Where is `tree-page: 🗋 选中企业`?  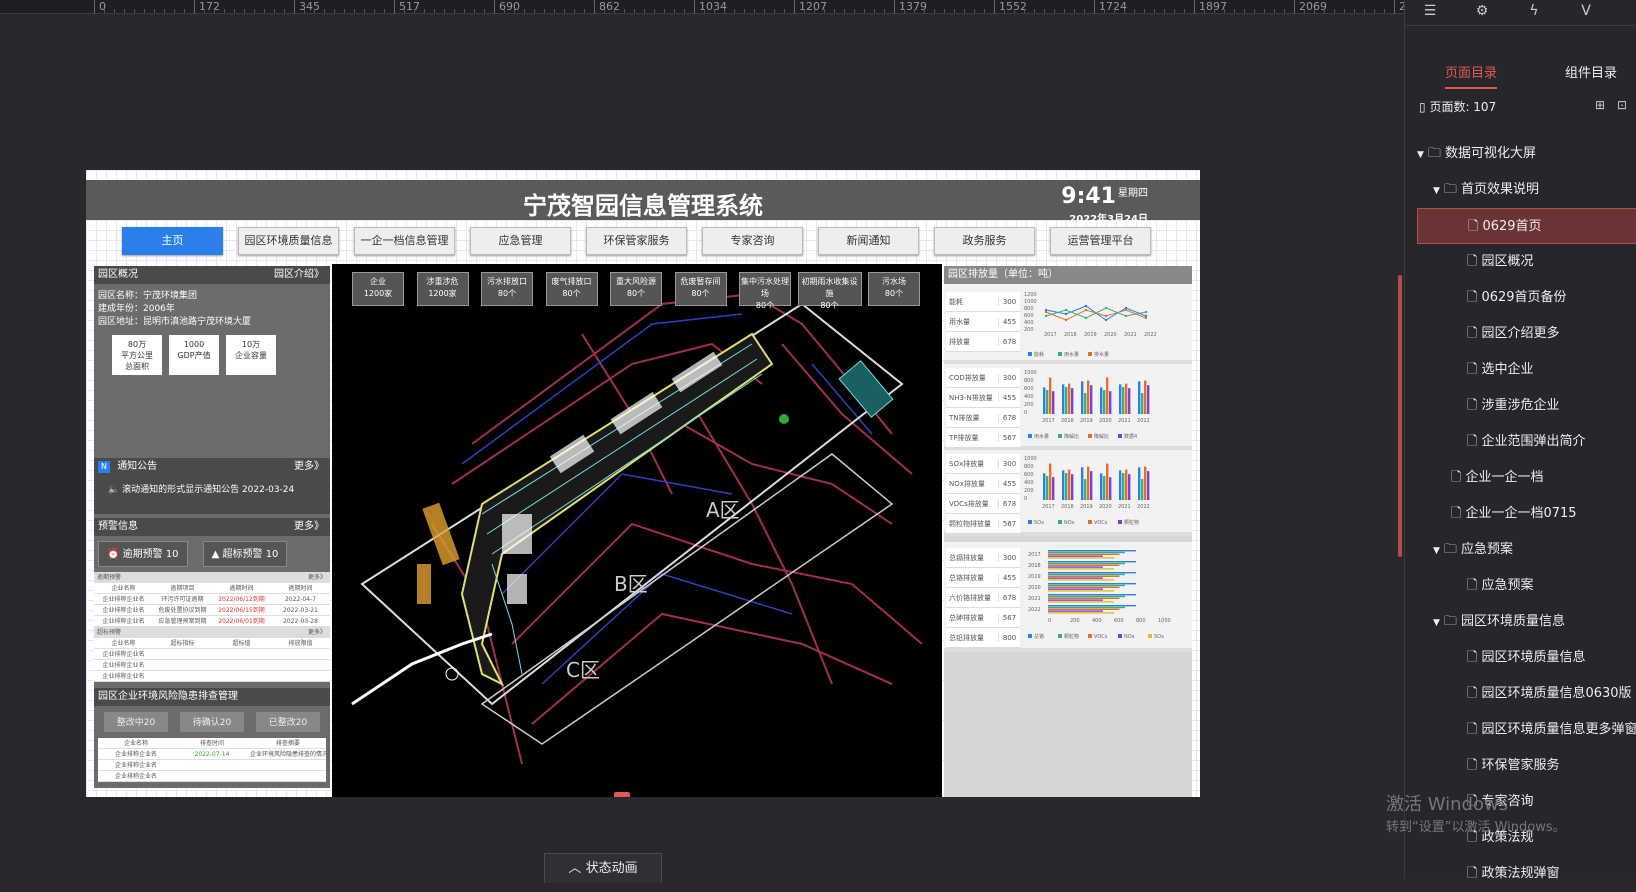
tree-page: 🗋 选中企业 is located at coordinates (1526, 370).